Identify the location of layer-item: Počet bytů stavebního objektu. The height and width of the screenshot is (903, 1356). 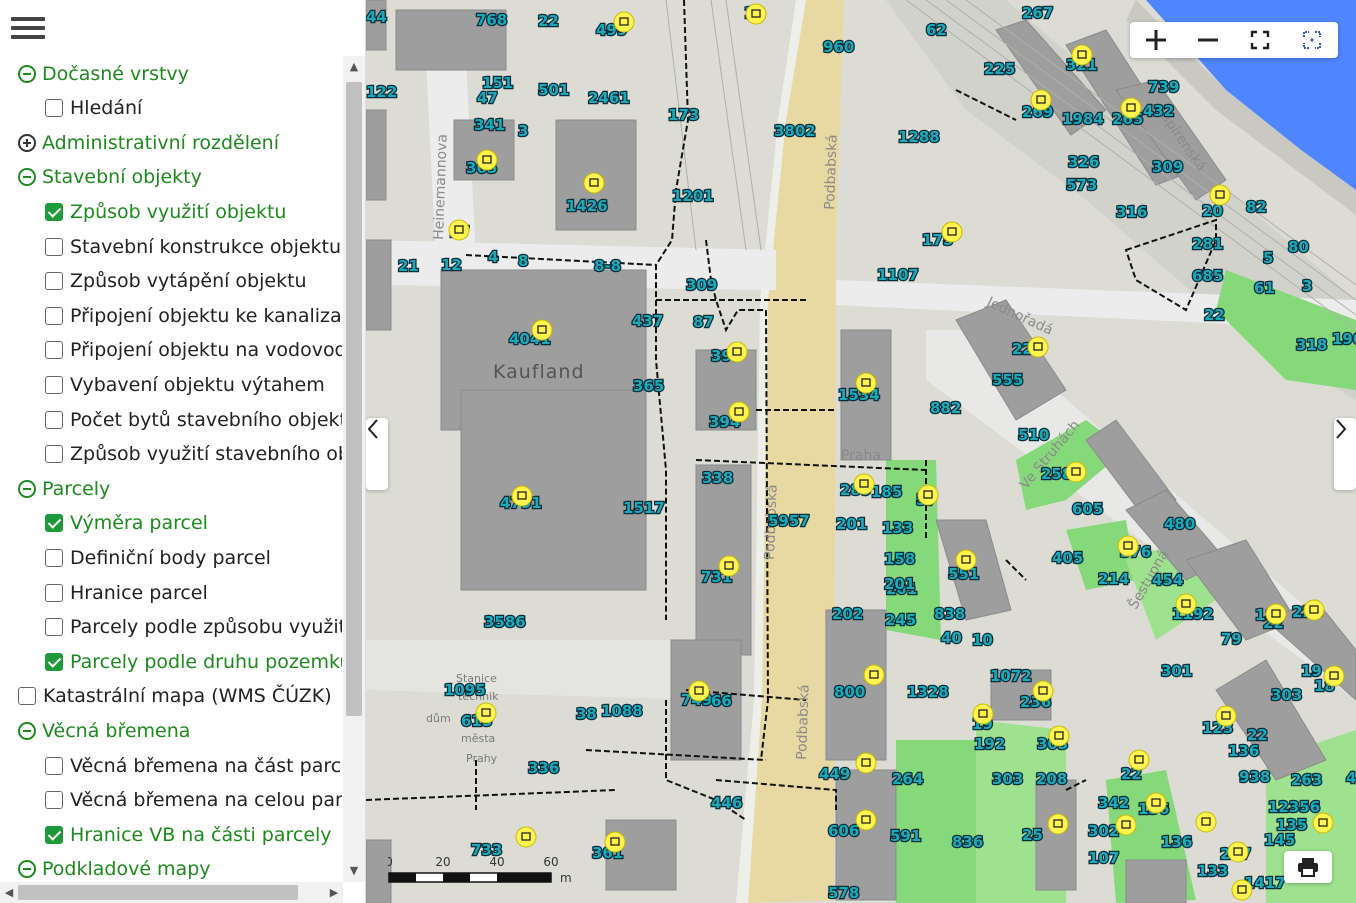
(193, 419).